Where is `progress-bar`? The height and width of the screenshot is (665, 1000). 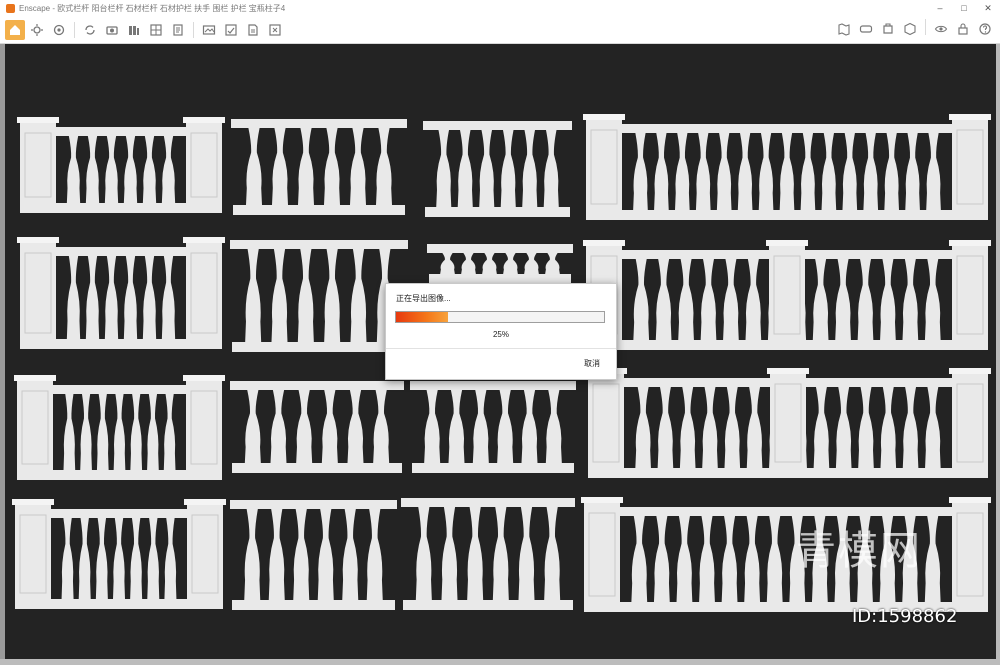
progress-bar is located at coordinates (500, 317).